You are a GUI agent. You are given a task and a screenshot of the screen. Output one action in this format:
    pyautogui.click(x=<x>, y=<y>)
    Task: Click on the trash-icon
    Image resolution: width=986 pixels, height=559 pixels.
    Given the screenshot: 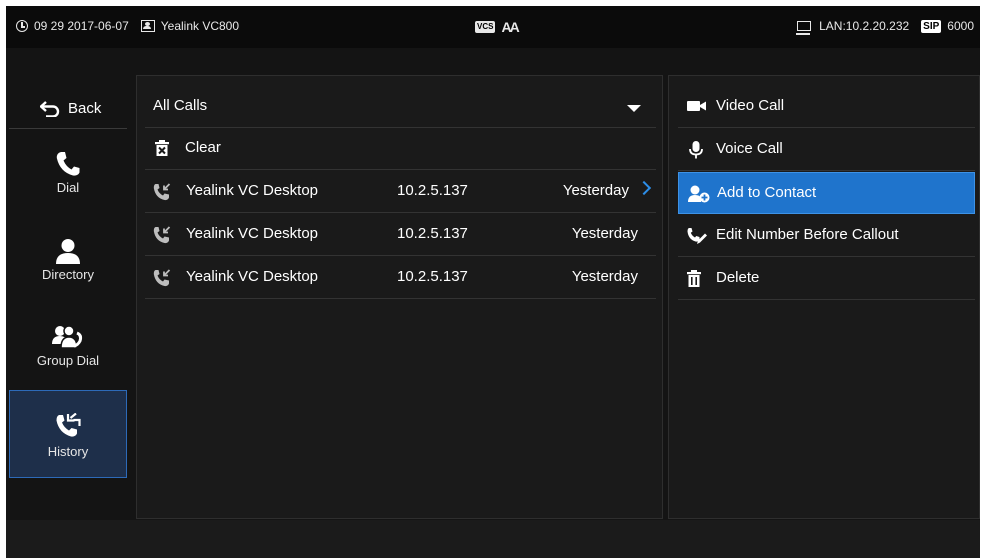 What is the action you would take?
    pyautogui.click(x=694, y=278)
    